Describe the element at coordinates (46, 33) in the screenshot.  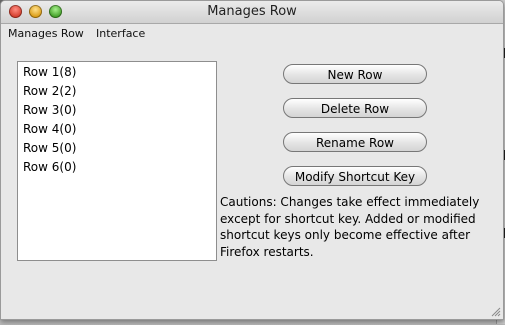
I see `menu-manages-row: Manages Row` at that location.